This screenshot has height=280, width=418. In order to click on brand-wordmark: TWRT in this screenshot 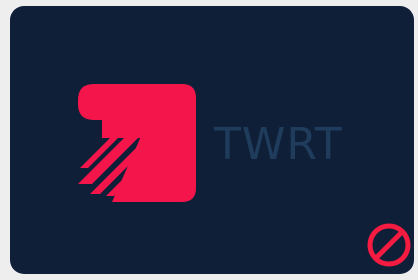, I will do `click(278, 144)`.